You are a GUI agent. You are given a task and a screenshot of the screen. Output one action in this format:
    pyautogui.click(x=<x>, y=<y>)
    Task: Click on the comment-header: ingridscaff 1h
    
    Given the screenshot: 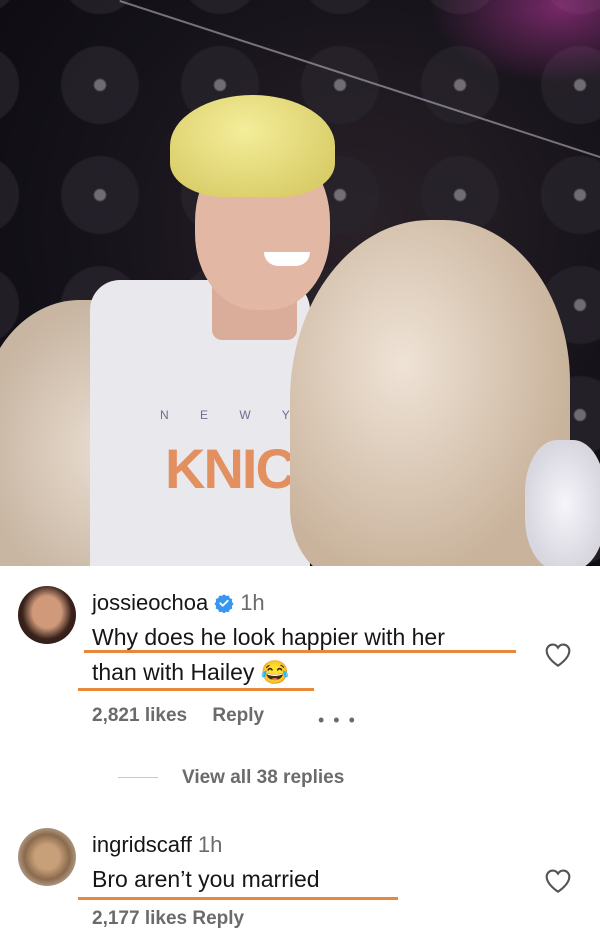 What is the action you would take?
    pyautogui.click(x=157, y=845)
    